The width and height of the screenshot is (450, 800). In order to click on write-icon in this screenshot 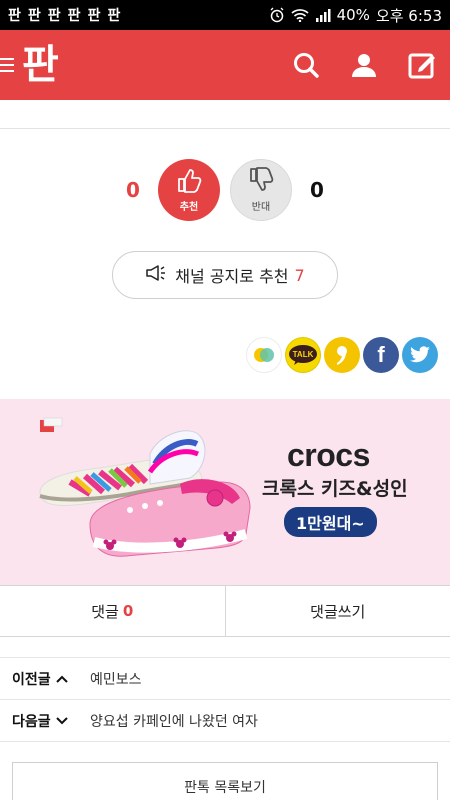, I will do `click(422, 65)`.